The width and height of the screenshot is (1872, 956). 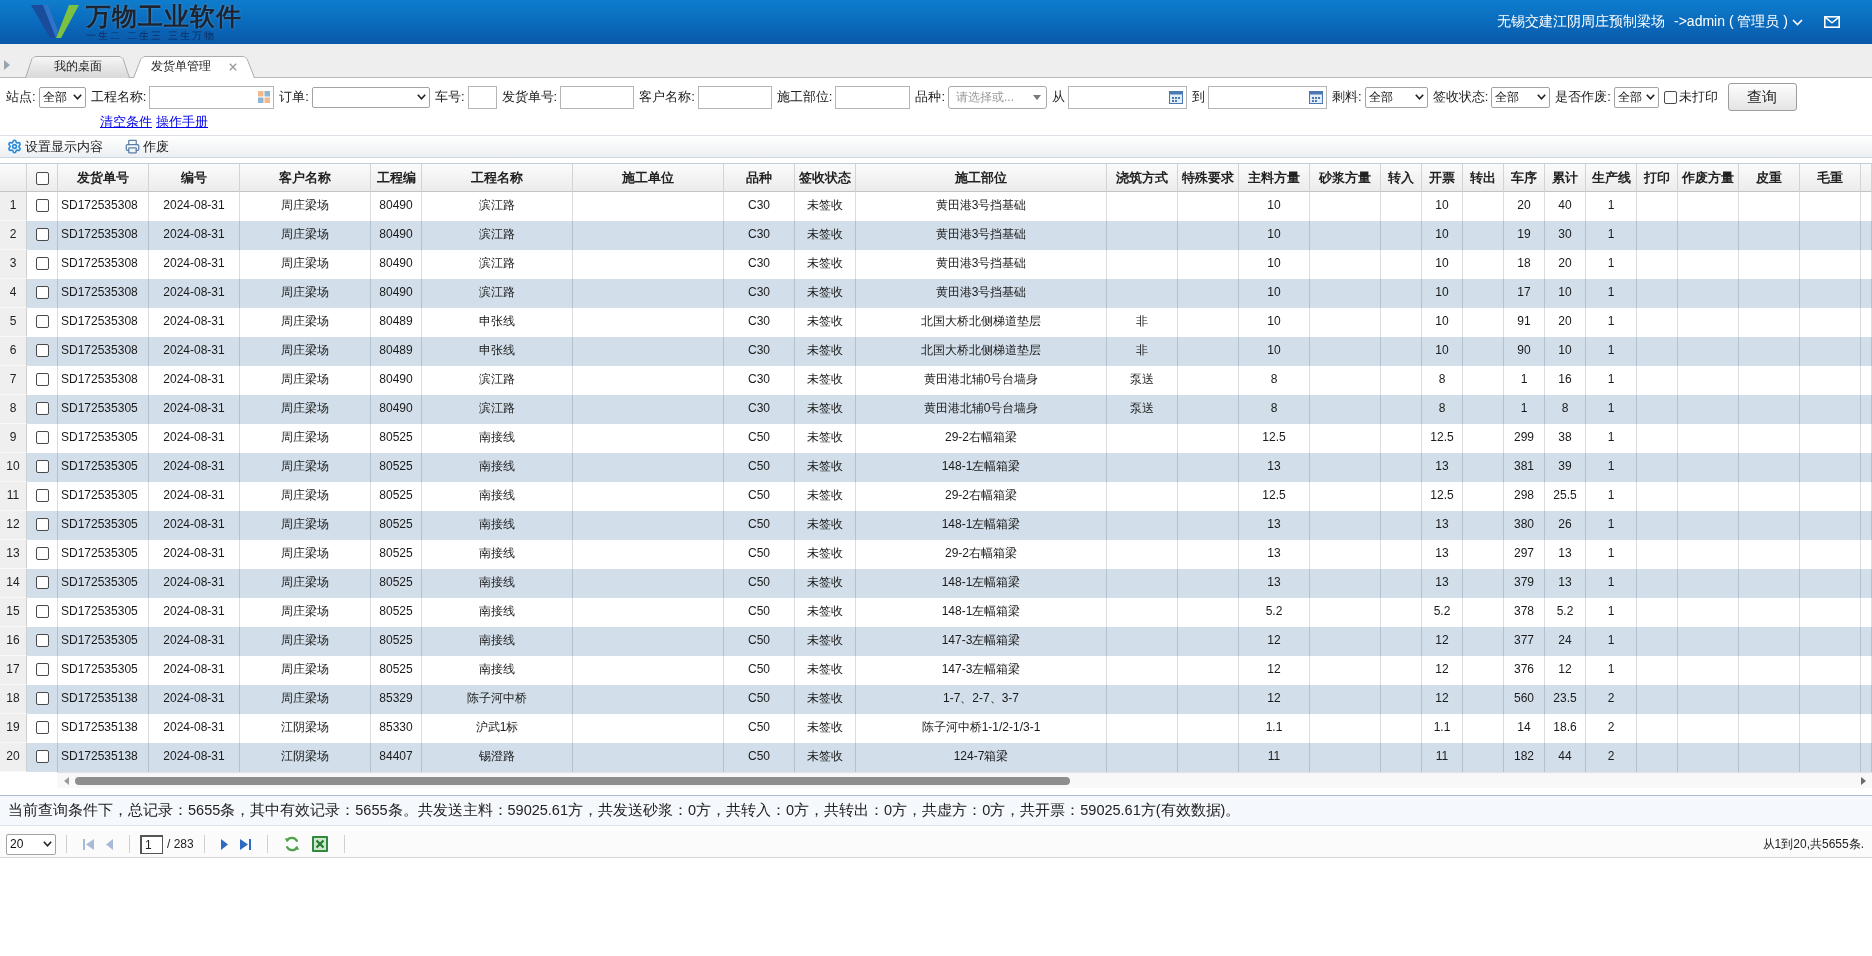 I want to click on row-number: 17, so click(x=13, y=670).